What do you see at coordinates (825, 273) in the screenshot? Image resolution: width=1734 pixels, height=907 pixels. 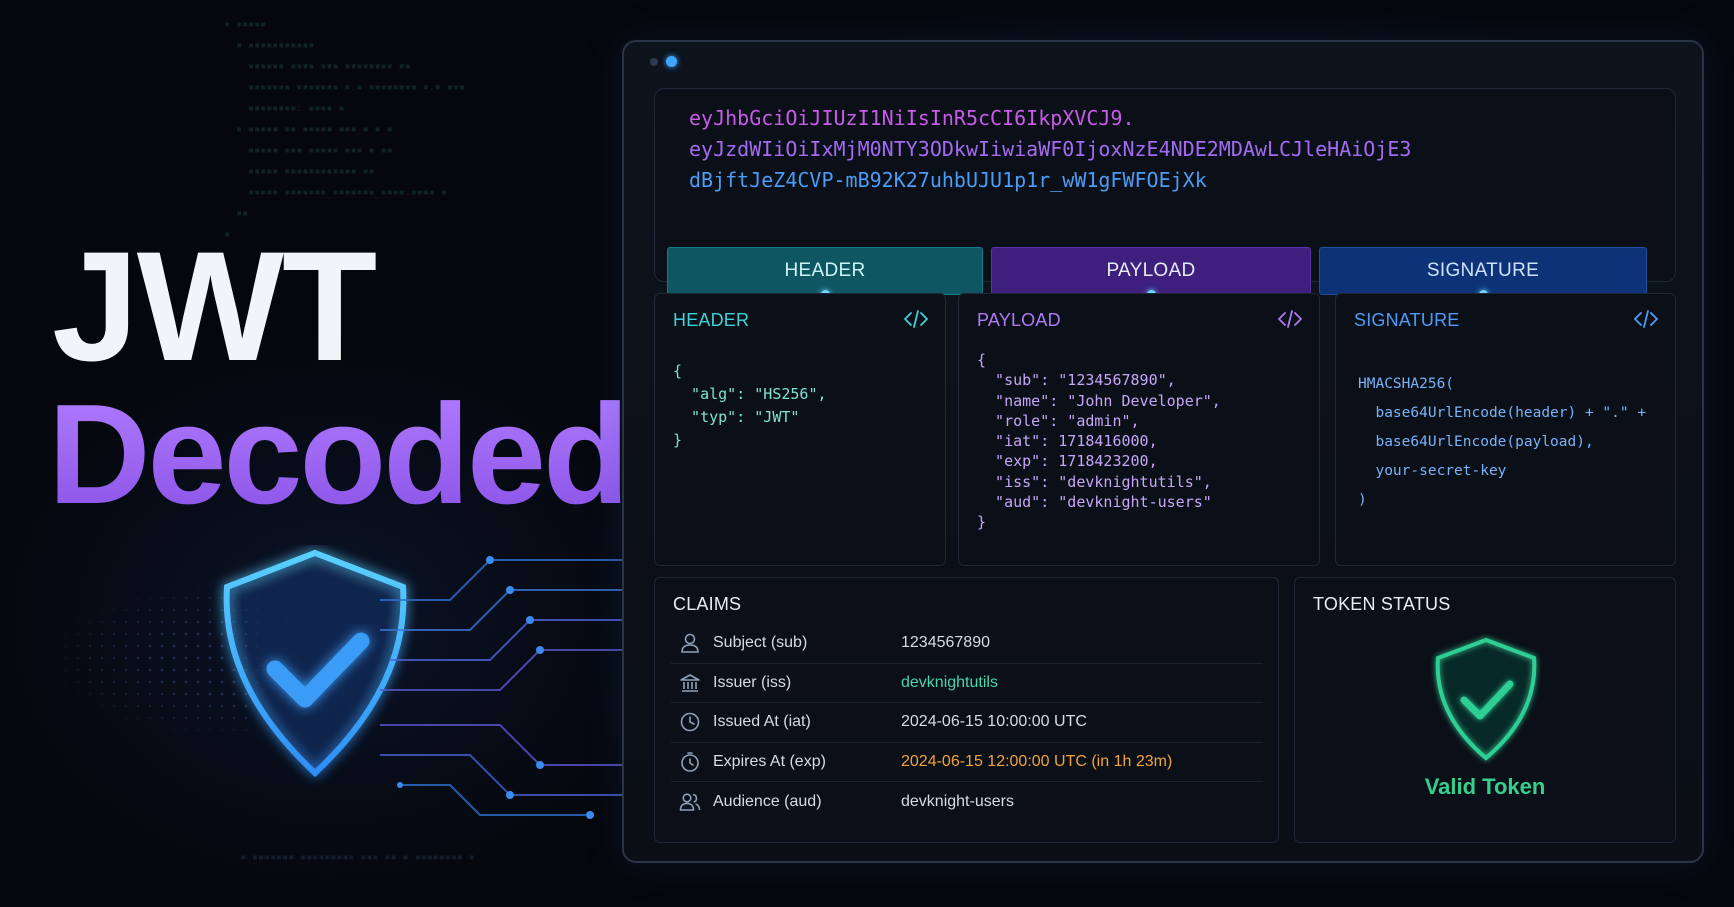 I see `segment-header-button: HEADER` at bounding box center [825, 273].